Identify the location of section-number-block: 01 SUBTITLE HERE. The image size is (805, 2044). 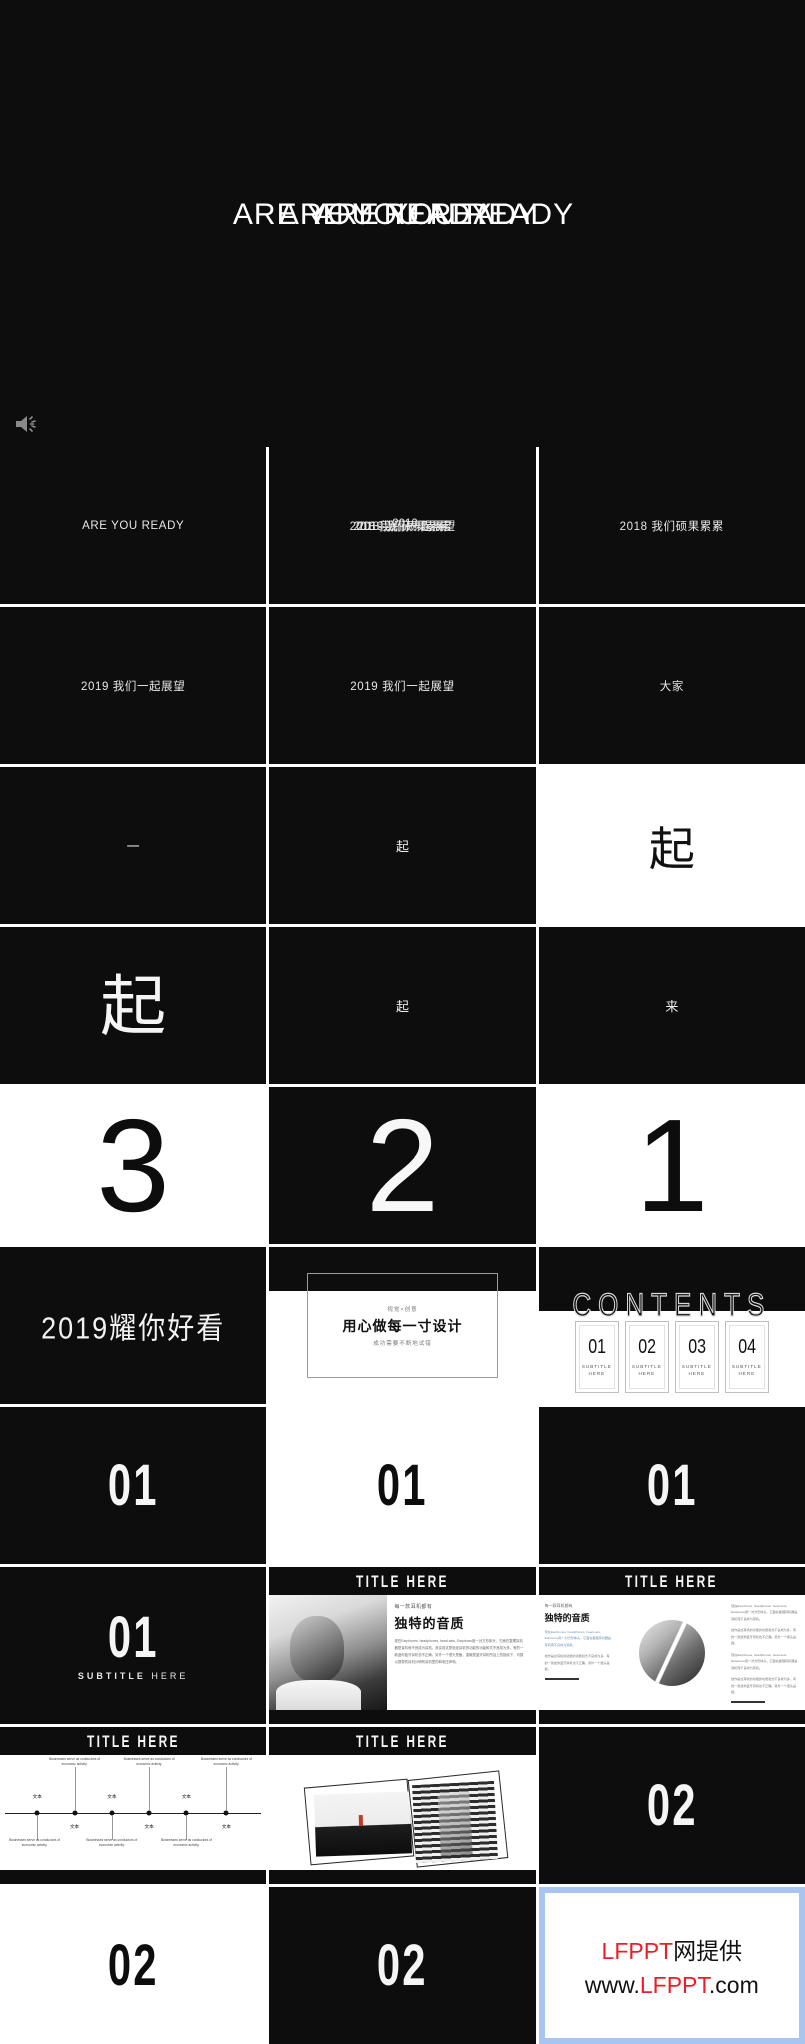
(133, 1643).